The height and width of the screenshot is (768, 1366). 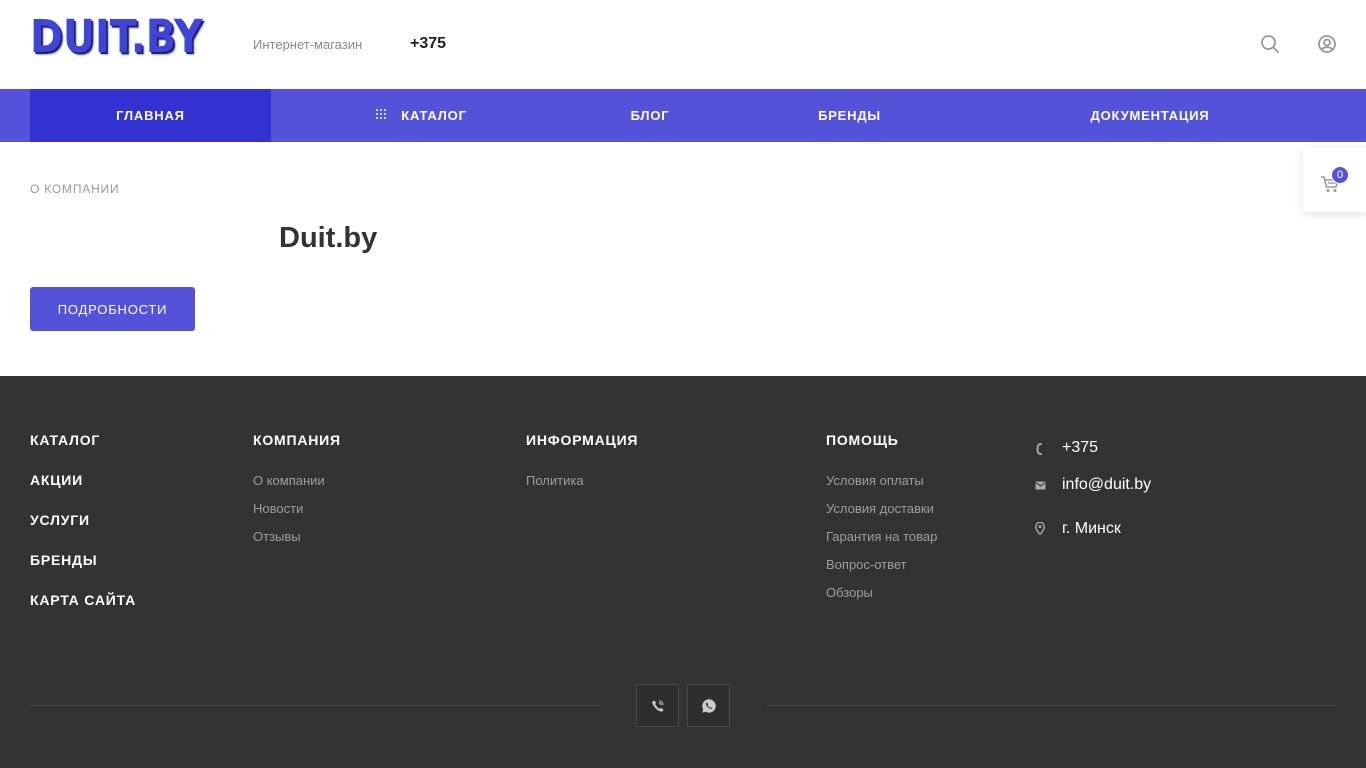 What do you see at coordinates (297, 440) in the screenshot?
I see `footer-heading-company: КОМПАНИЯ` at bounding box center [297, 440].